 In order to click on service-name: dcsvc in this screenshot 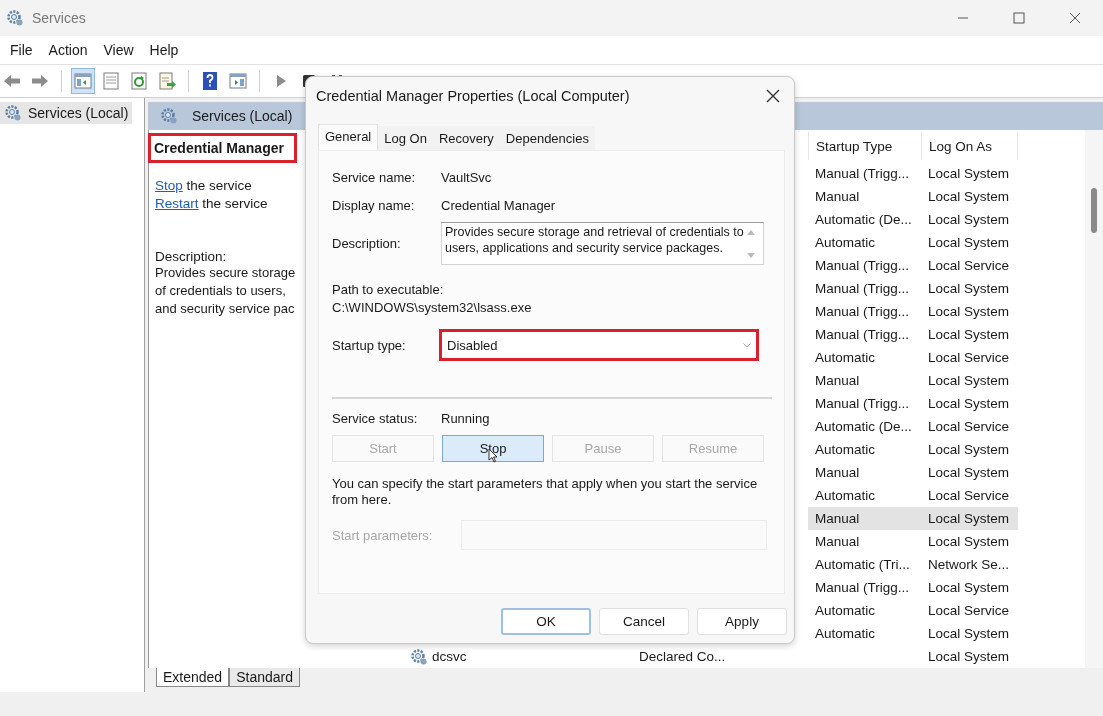, I will do `click(449, 656)`.